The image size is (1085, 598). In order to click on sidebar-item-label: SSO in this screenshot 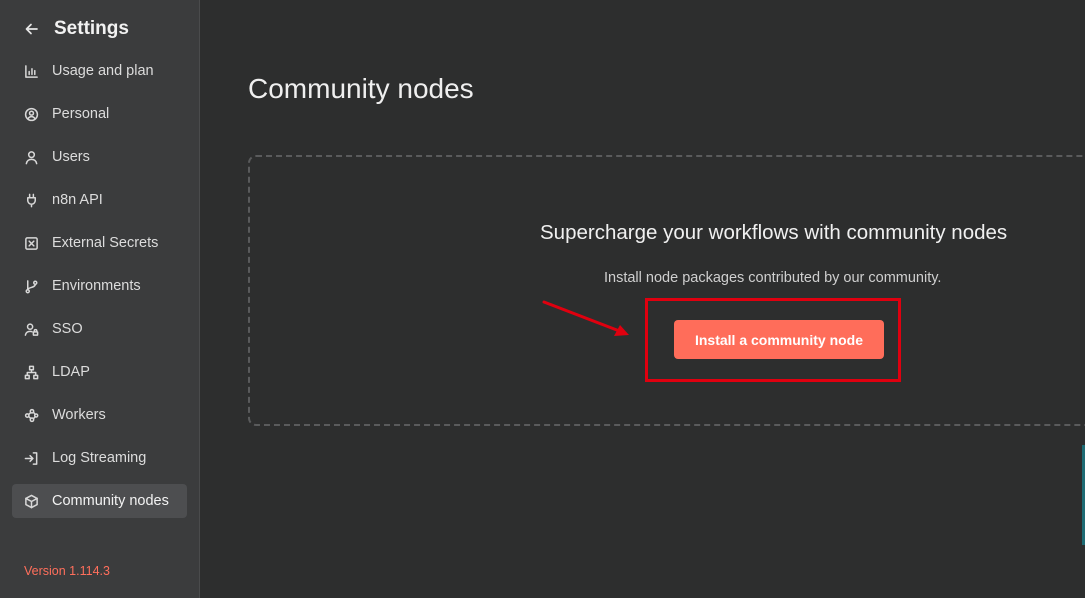, I will do `click(67, 329)`.